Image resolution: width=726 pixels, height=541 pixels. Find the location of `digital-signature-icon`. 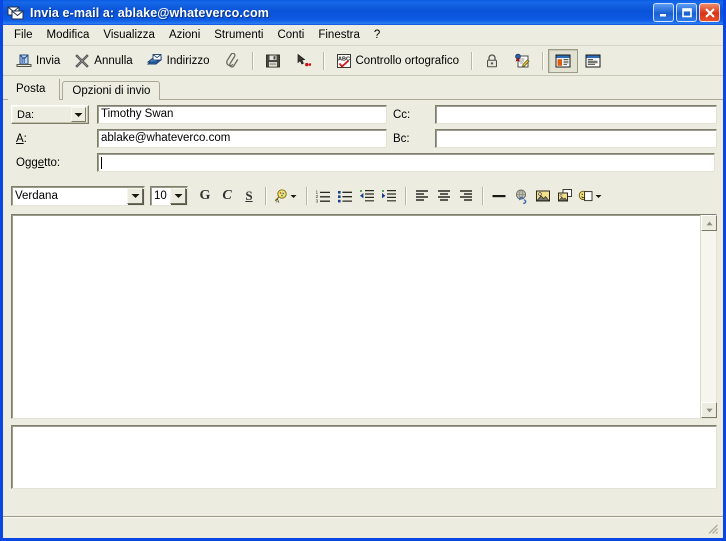

digital-signature-icon is located at coordinates (522, 61).